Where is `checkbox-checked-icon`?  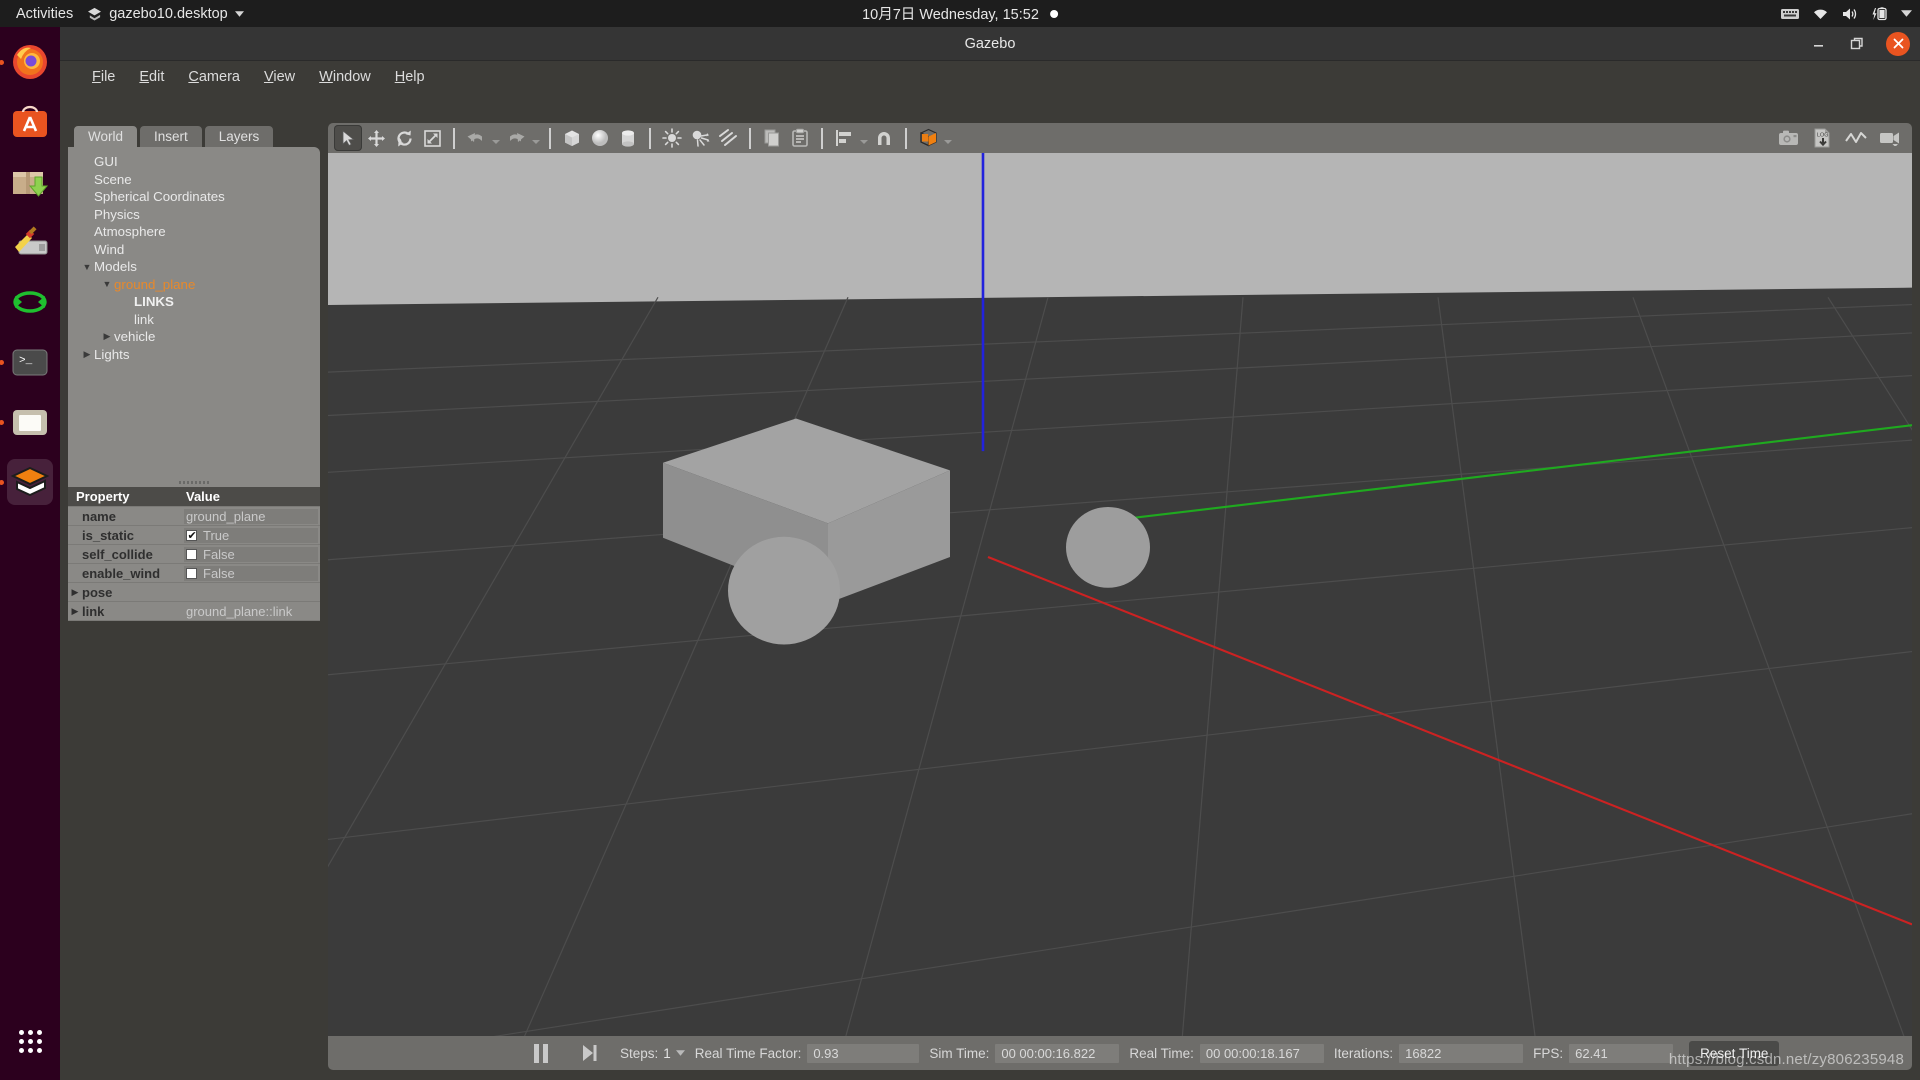
checkbox-checked-icon is located at coordinates (191, 535).